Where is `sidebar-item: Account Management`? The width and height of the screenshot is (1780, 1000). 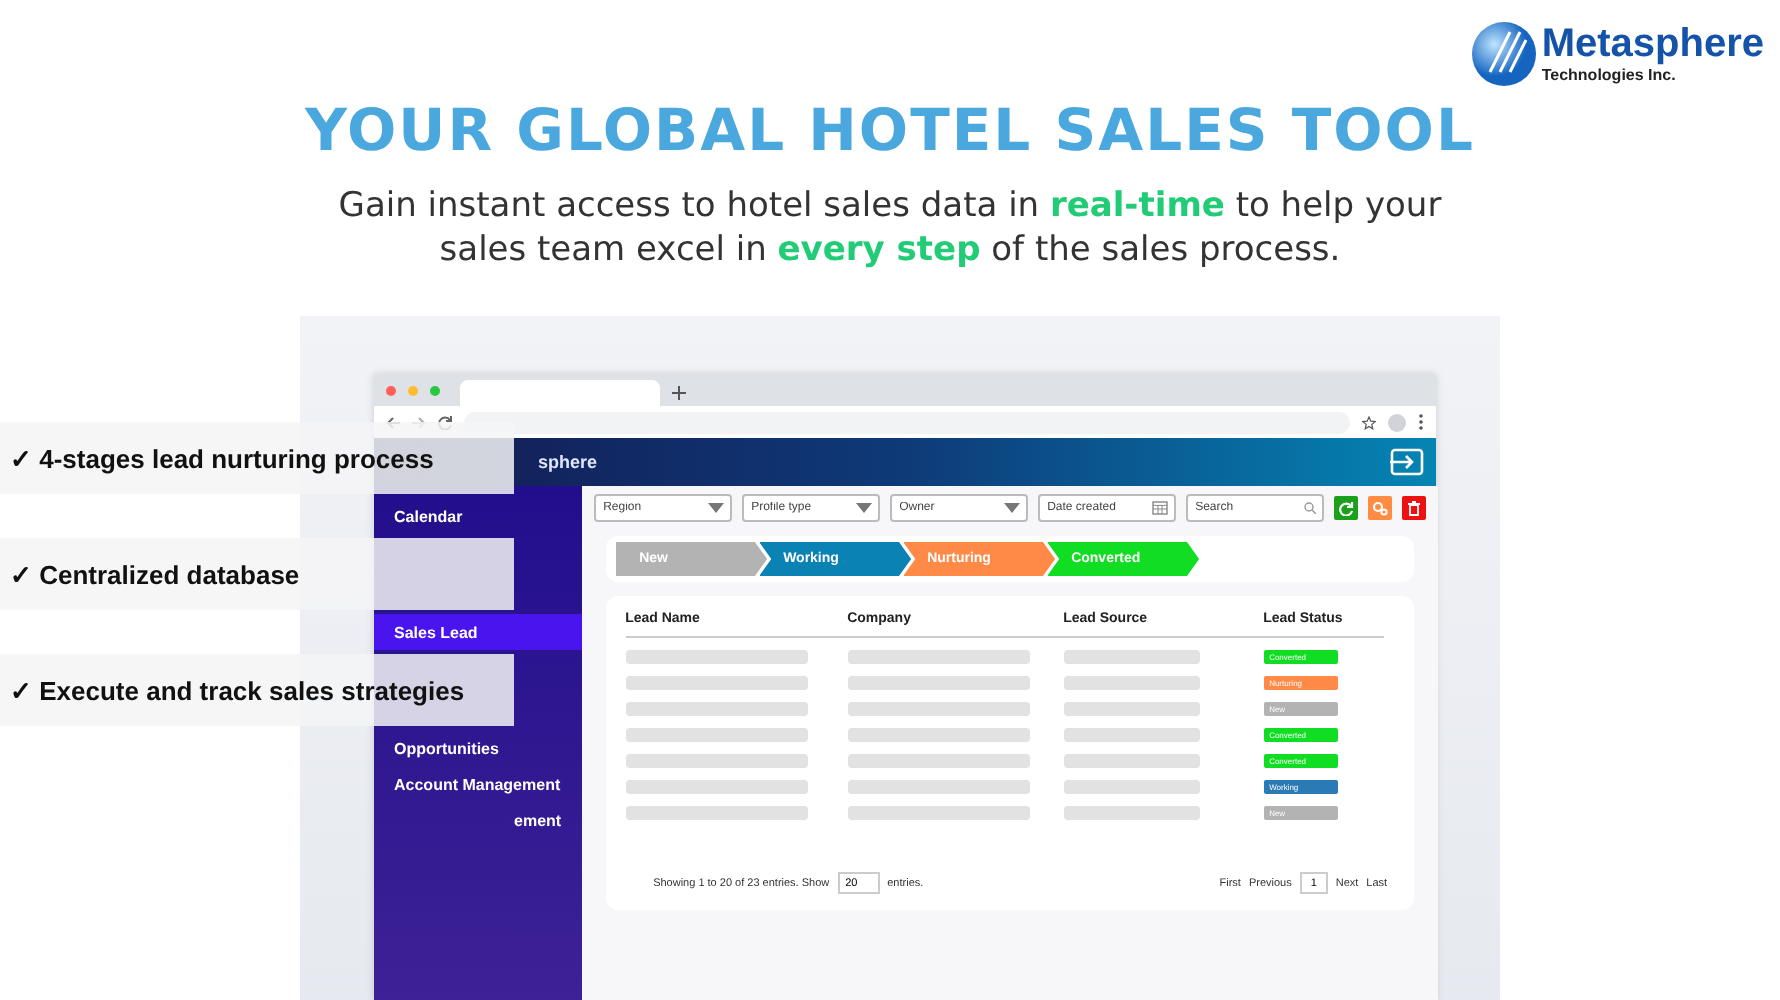
sidebar-item: Account Management is located at coordinates (478, 784).